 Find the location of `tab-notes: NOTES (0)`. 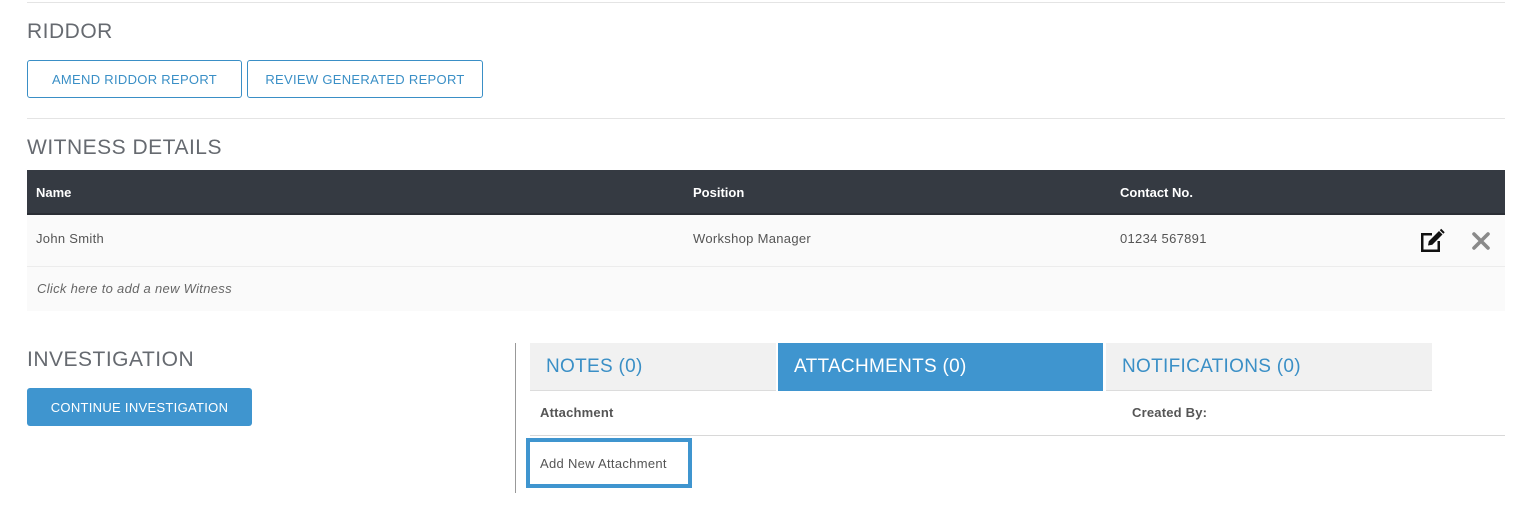

tab-notes: NOTES (0) is located at coordinates (653, 367).